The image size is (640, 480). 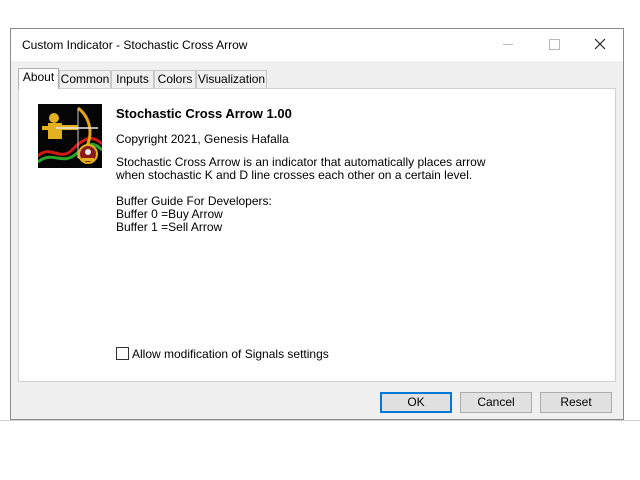 What do you see at coordinates (231, 79) in the screenshot?
I see `tab-visualization: Visualization` at bounding box center [231, 79].